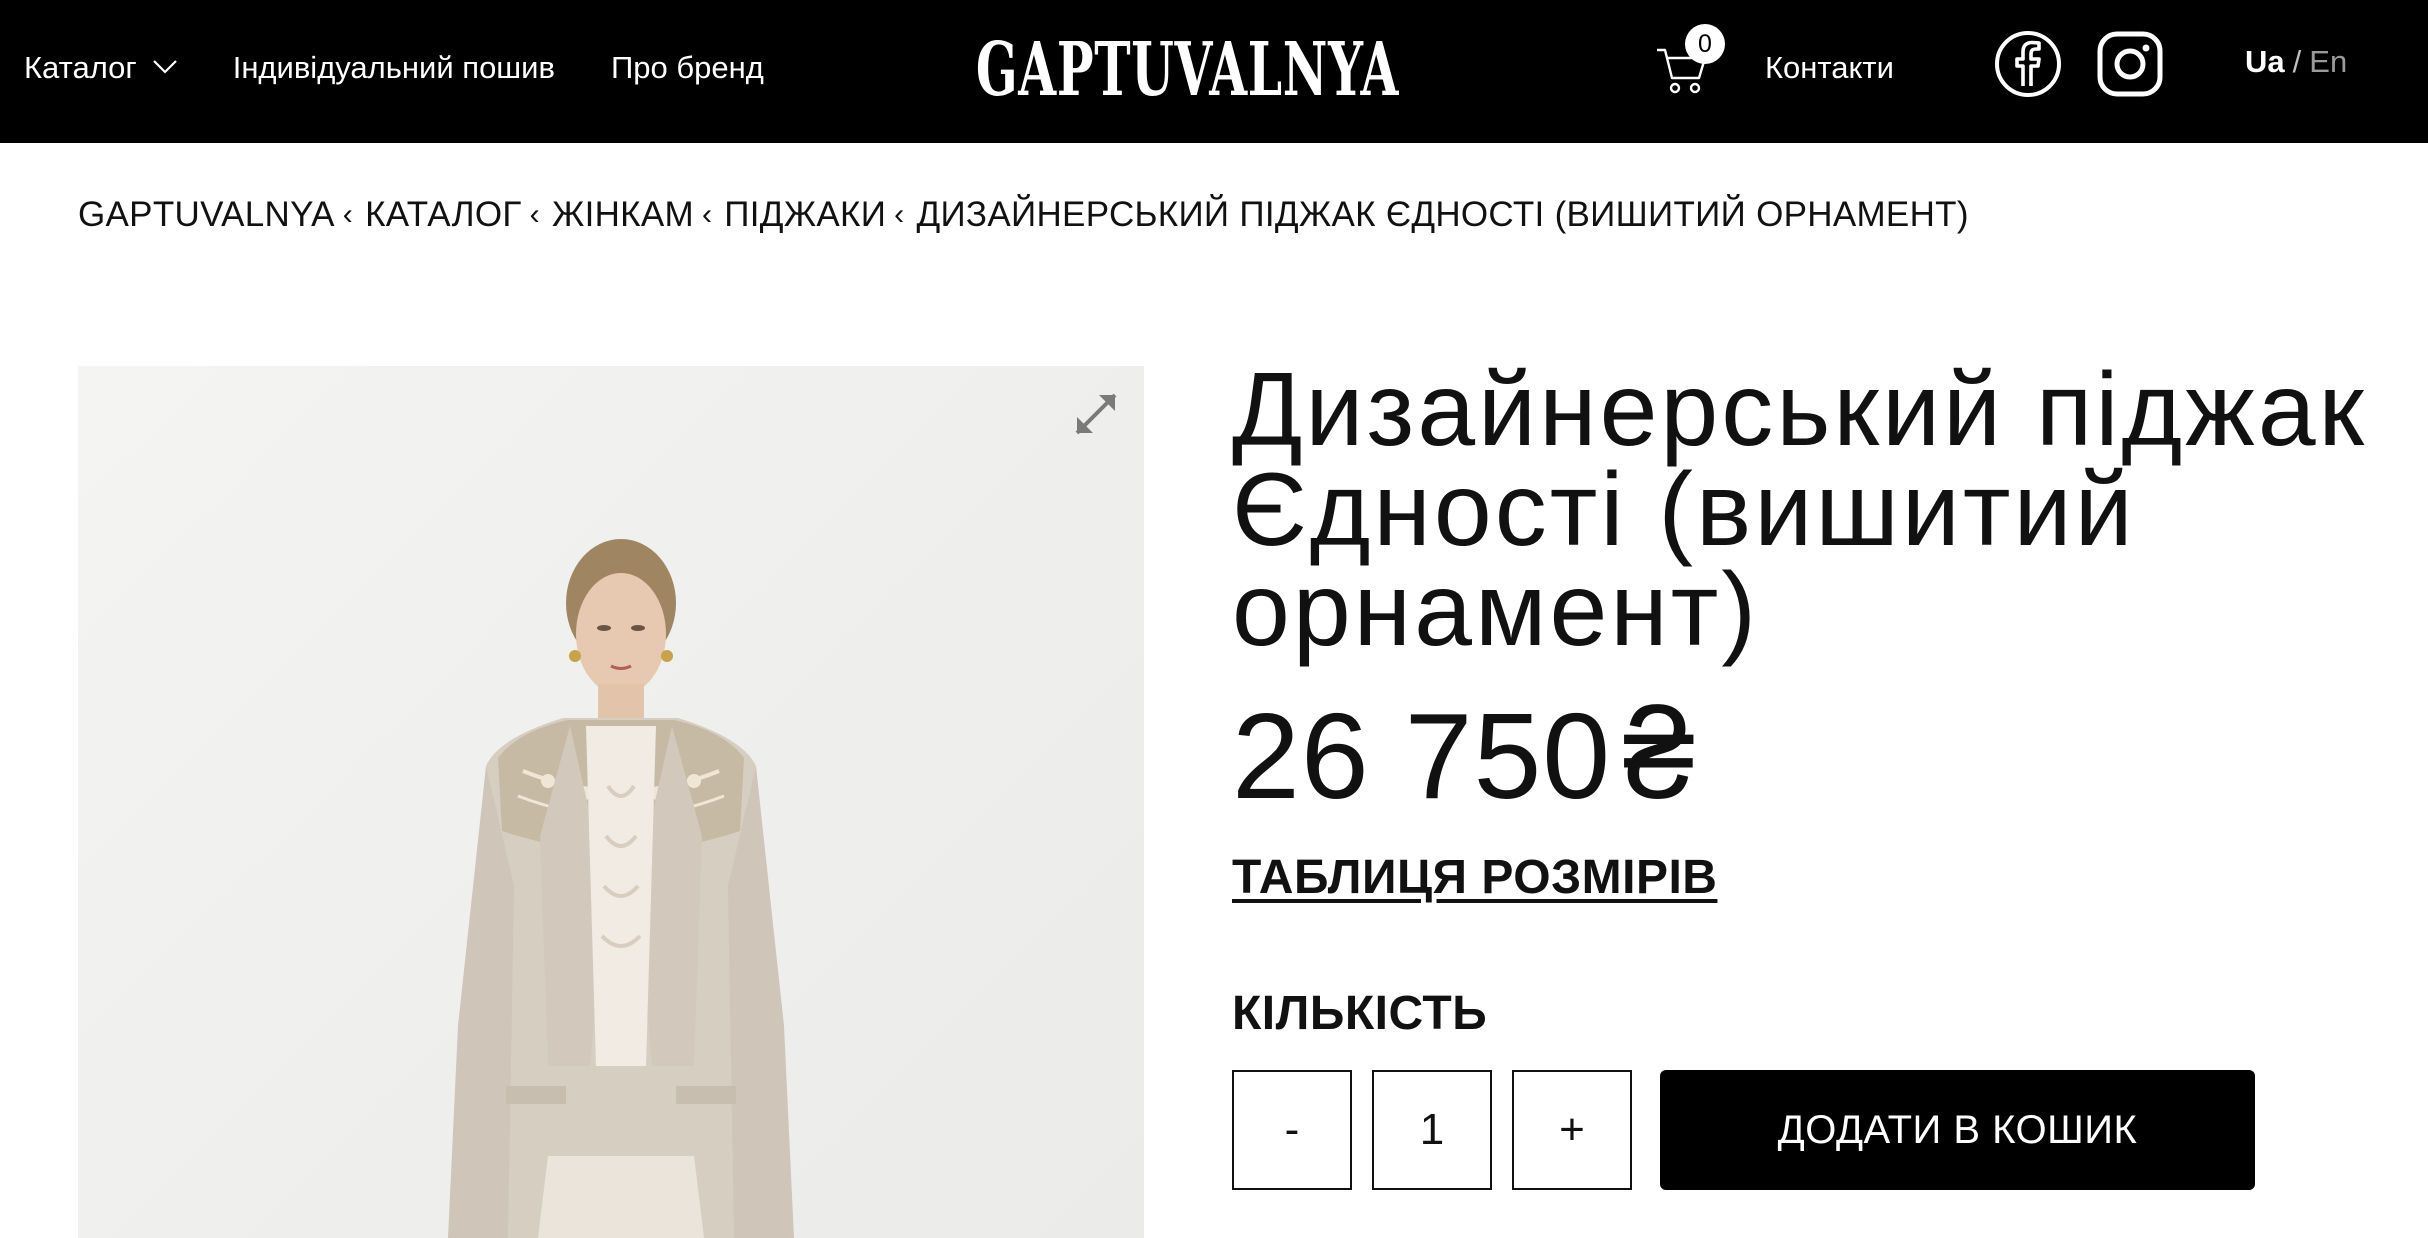 The width and height of the screenshot is (2428, 1238). Describe the element at coordinates (206, 215) in the screenshot. I see `breadcrumb-home: GAPTUVALNYA` at that location.